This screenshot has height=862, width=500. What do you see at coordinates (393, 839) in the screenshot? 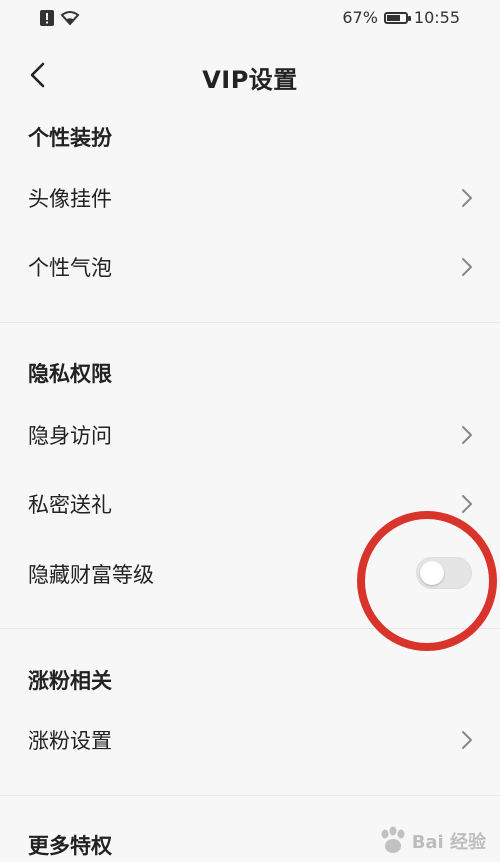
I see `paw-logo-icon` at bounding box center [393, 839].